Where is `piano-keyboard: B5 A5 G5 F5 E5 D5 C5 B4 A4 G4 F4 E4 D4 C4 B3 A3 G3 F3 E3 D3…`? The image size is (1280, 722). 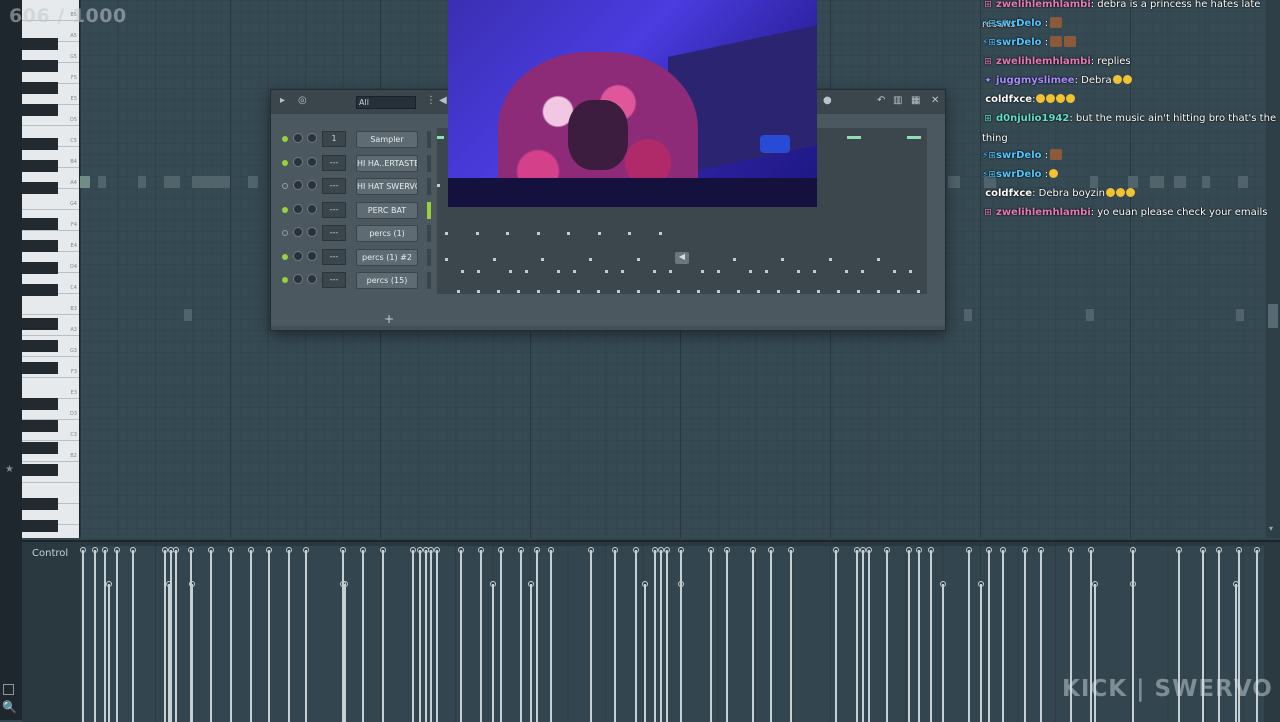
piano-keyboard: B5 A5 G5 F5 E5 D5 C5 B4 A4 G4 F4 E4 D4 C4 B3 A3 G3 F3 E3 D3… is located at coordinates (51, 269).